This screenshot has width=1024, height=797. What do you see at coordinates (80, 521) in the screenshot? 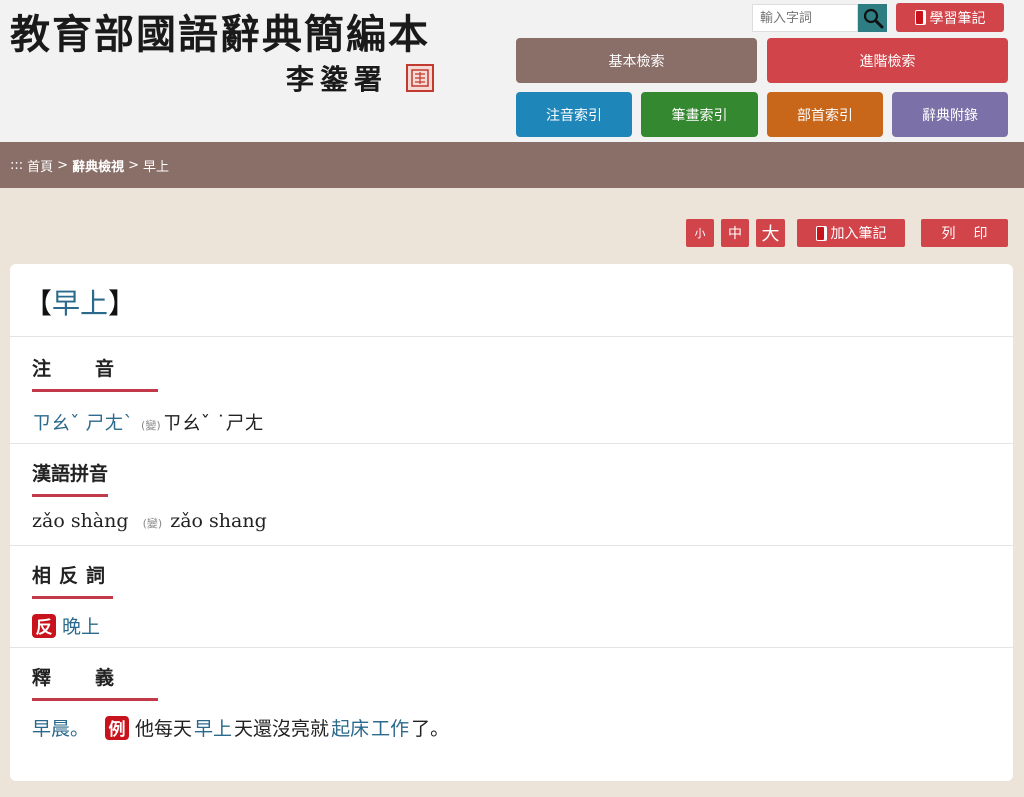
I see `pinyin-primary: zǎo shàng` at bounding box center [80, 521].